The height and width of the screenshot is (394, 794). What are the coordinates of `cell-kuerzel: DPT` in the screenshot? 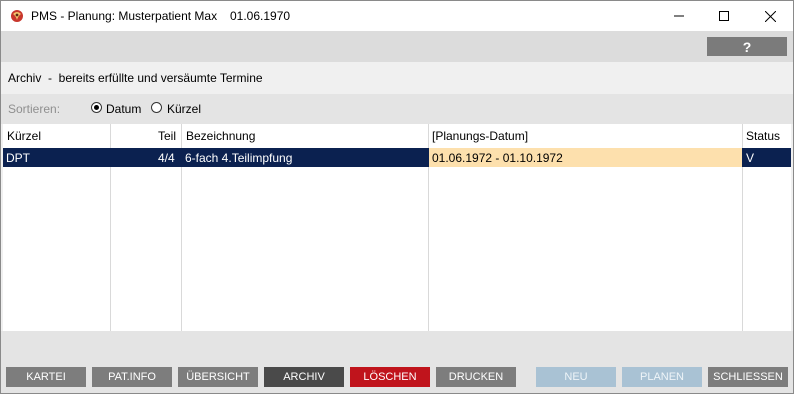 It's located at (18, 158).